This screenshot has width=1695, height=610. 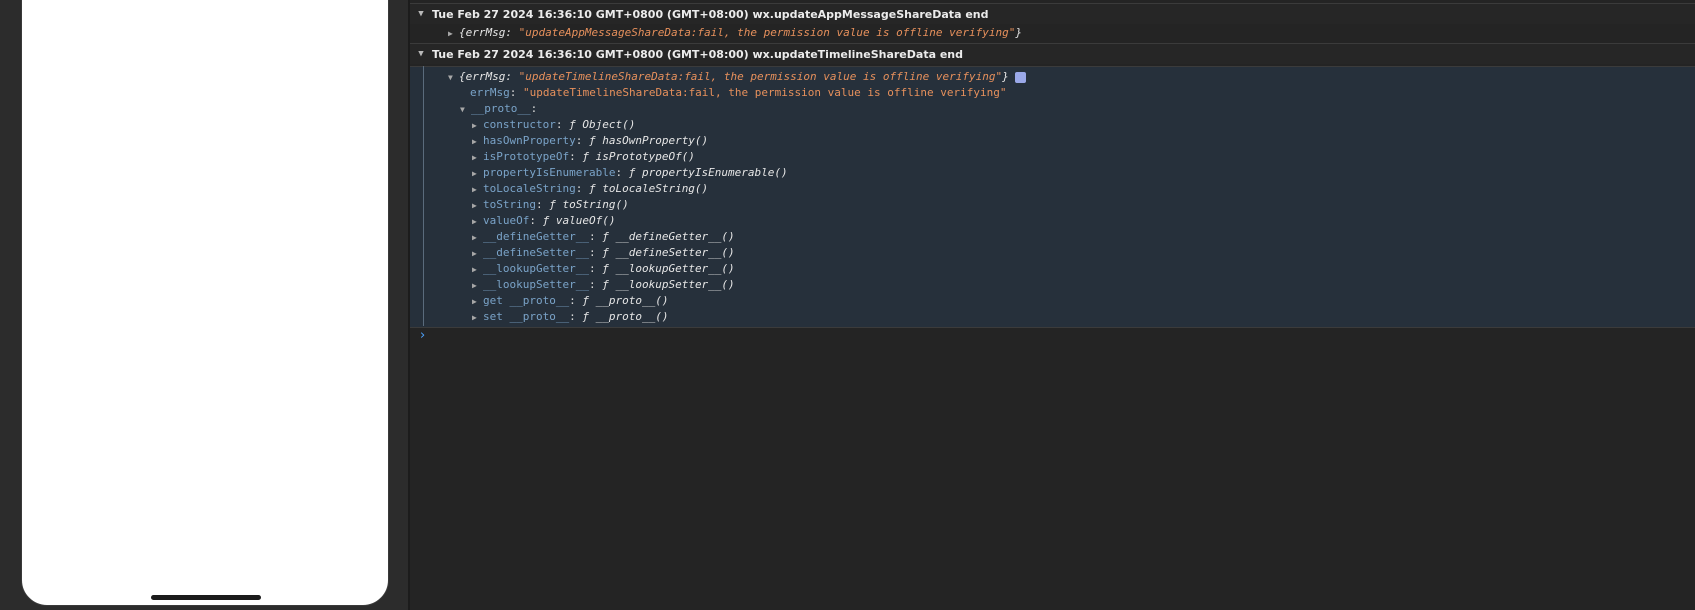 I want to click on proto-member-row: ▶ valueOf: ƒ valueOf(), so click(x=543, y=221).